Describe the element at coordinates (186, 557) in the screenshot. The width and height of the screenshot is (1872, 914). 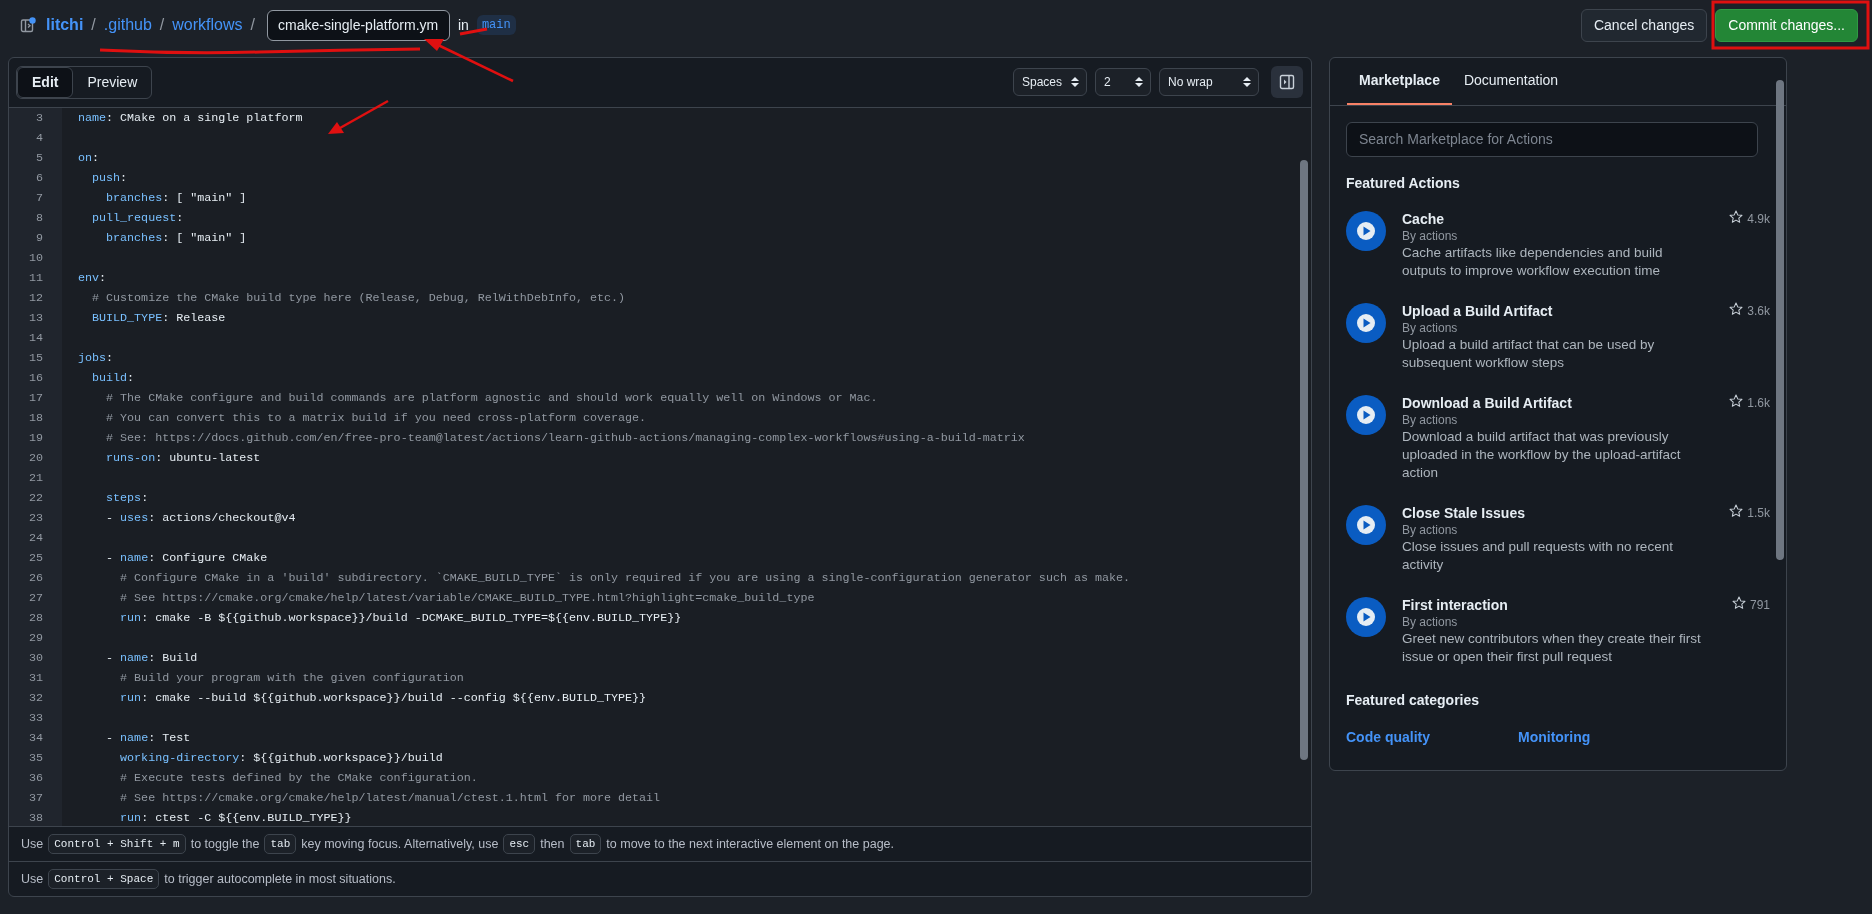
I see `code-line: - name: Configure CMake` at that location.